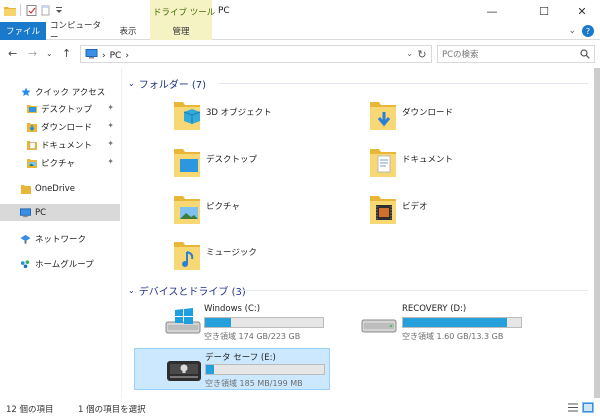 This screenshot has width=600, height=418. I want to click on group-header-label: フォルダー (7), so click(172, 85).